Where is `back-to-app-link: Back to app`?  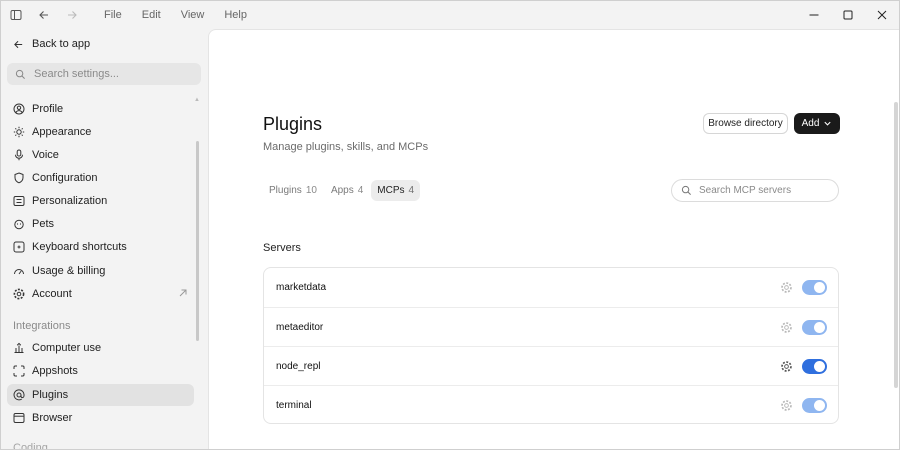 back-to-app-link: Back to app is located at coordinates (51, 44).